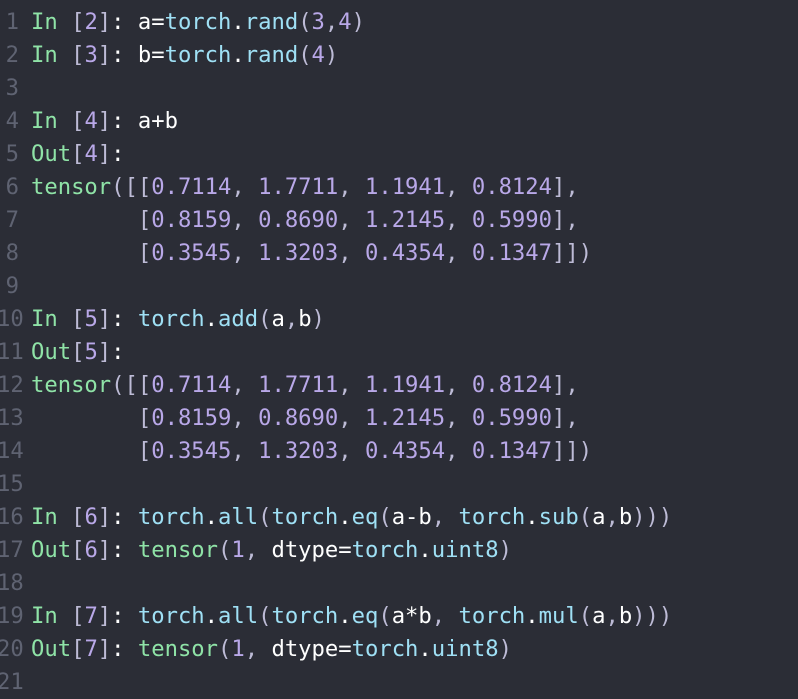 The height and width of the screenshot is (699, 798). What do you see at coordinates (565, 418) in the screenshot?
I see `code-token: ],` at bounding box center [565, 418].